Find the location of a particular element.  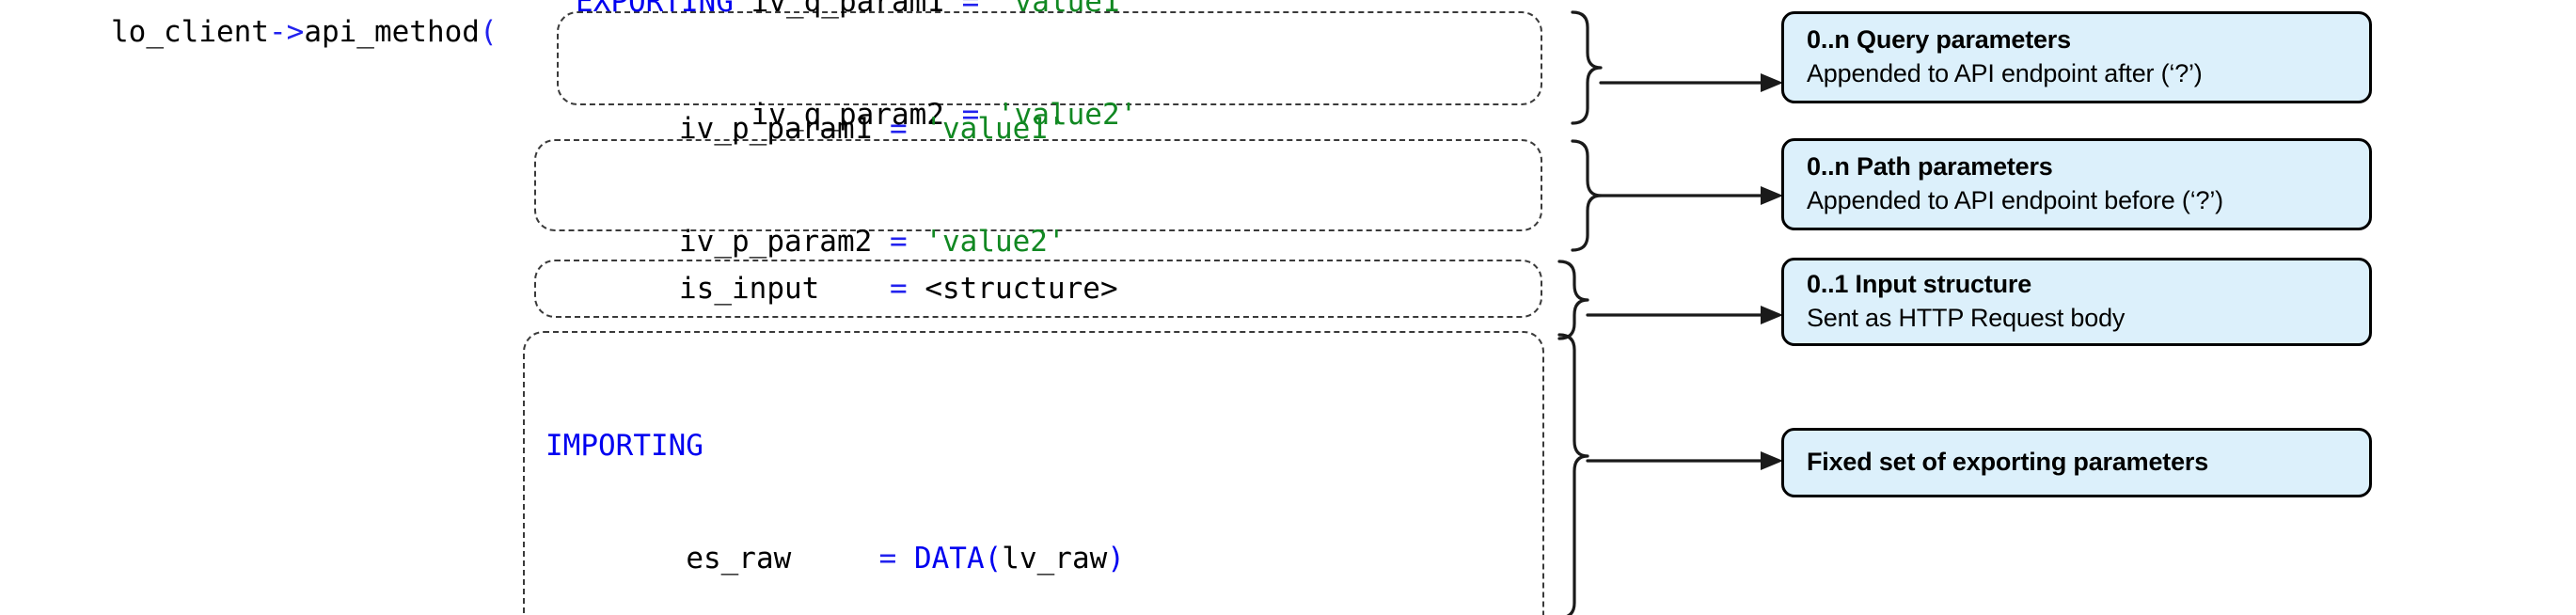

code-line: es_raw = DATA(lv_raw) is located at coordinates (914, 559).